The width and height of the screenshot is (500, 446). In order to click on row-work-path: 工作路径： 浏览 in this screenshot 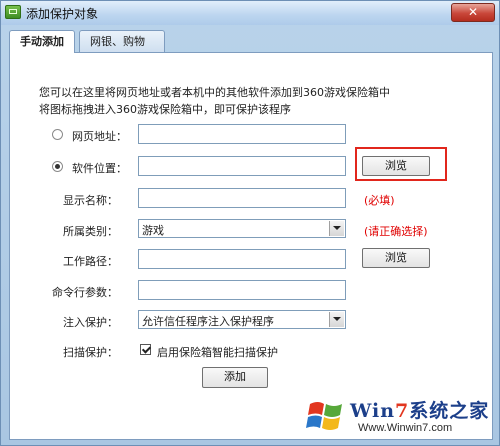, I will do `click(252, 259)`.